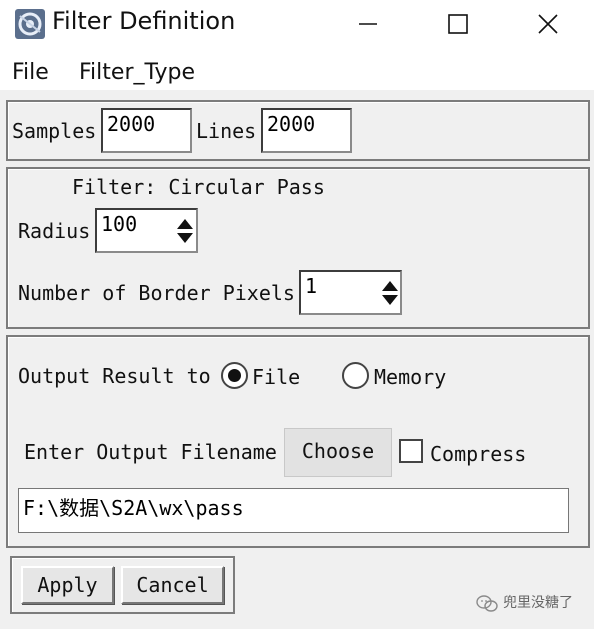  Describe the element at coordinates (172, 585) in the screenshot. I see `cancel-button: Cancel` at that location.